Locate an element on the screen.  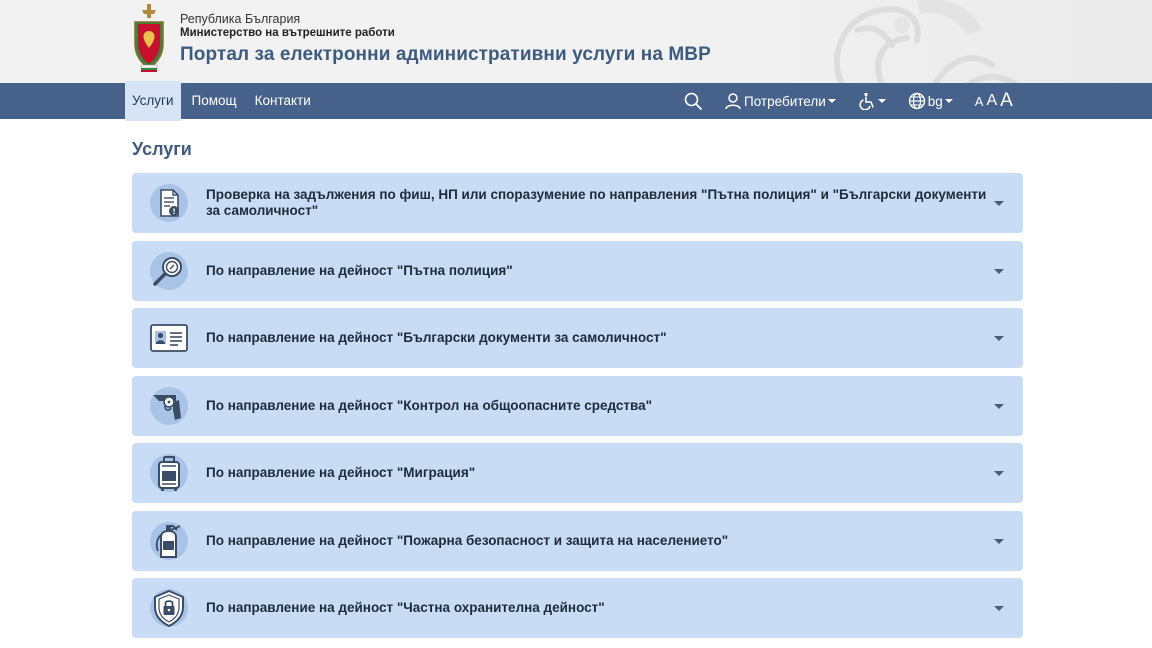
accessibility-menu is located at coordinates (872, 101).